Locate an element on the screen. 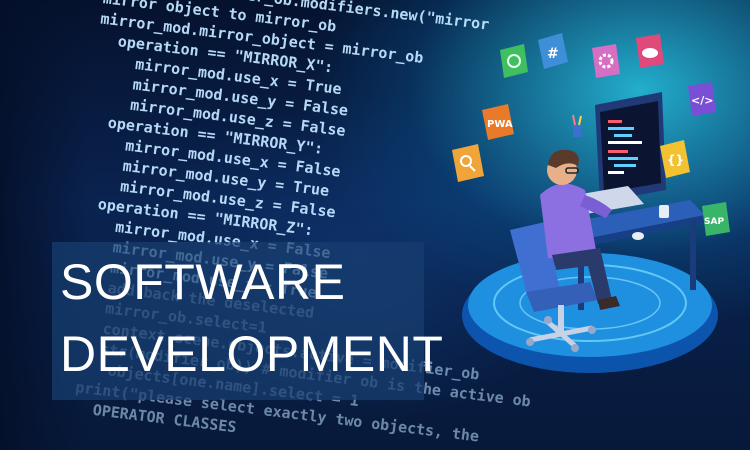 Image resolution: width=750 pixels, height=450 pixels. pwa-icon: PWA is located at coordinates (498, 122).